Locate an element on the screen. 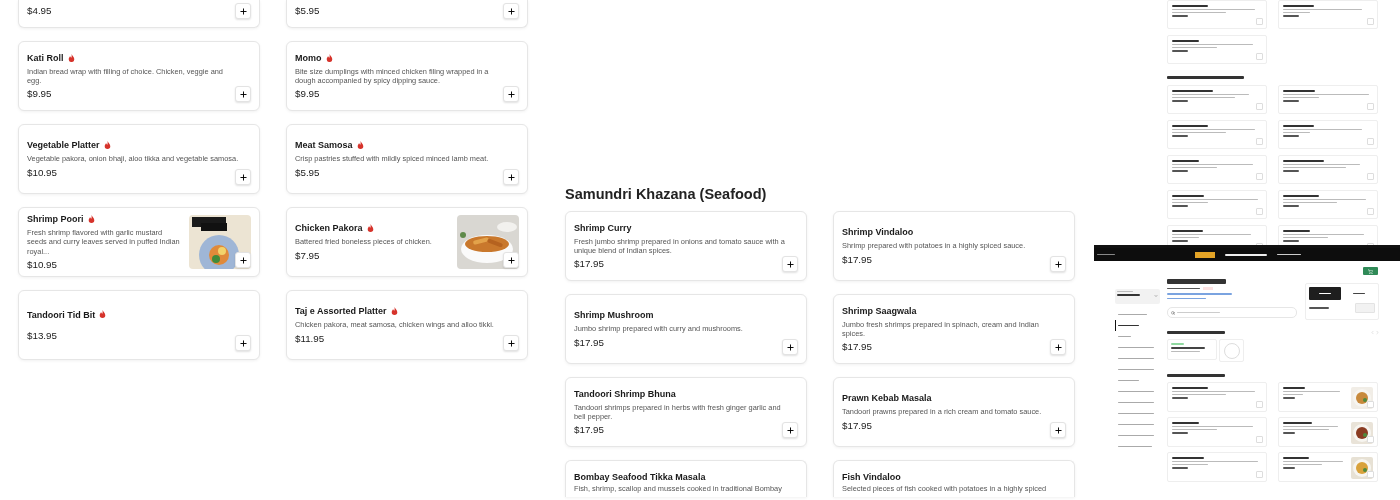  item-name: Shrimp Curry is located at coordinates (603, 227).